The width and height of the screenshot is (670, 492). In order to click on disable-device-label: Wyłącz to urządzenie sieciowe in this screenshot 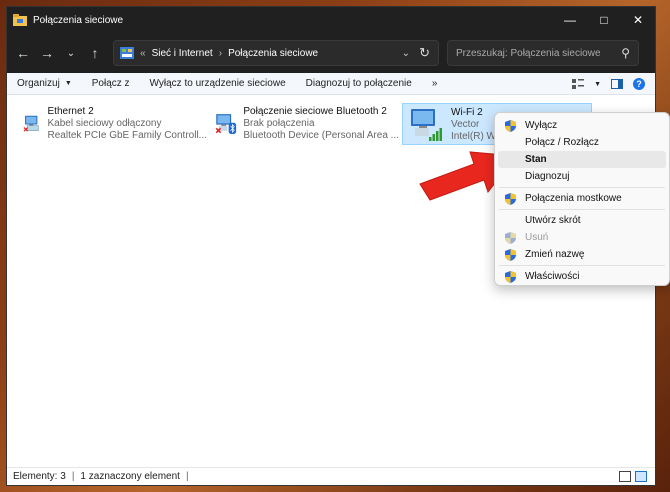, I will do `click(217, 83)`.